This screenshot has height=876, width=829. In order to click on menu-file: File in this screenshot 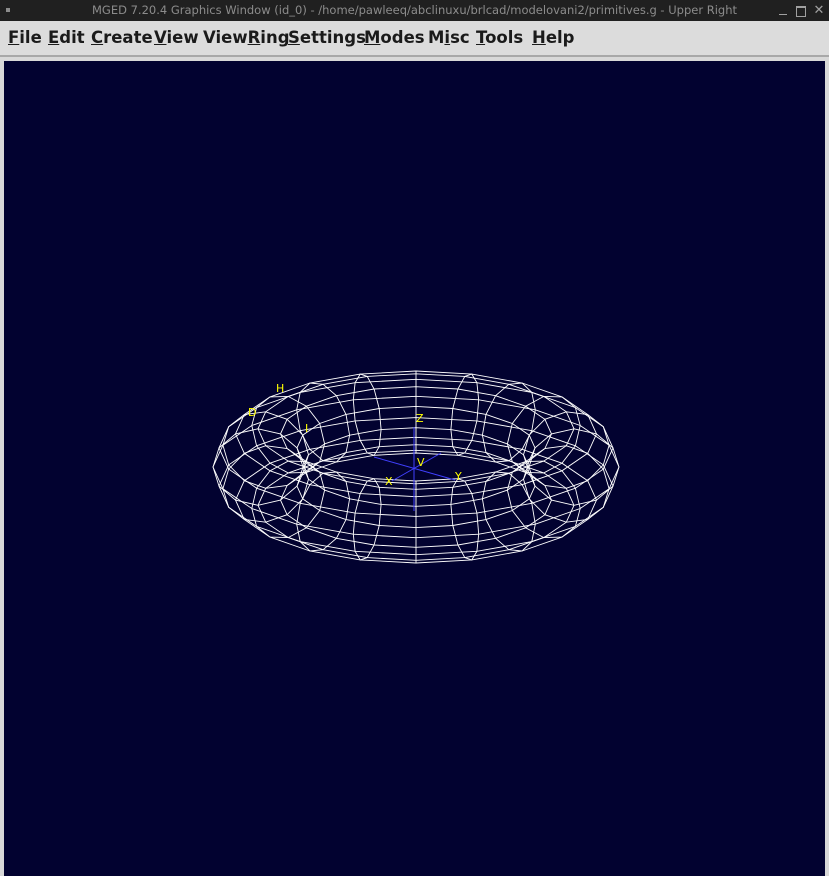, I will do `click(25, 38)`.